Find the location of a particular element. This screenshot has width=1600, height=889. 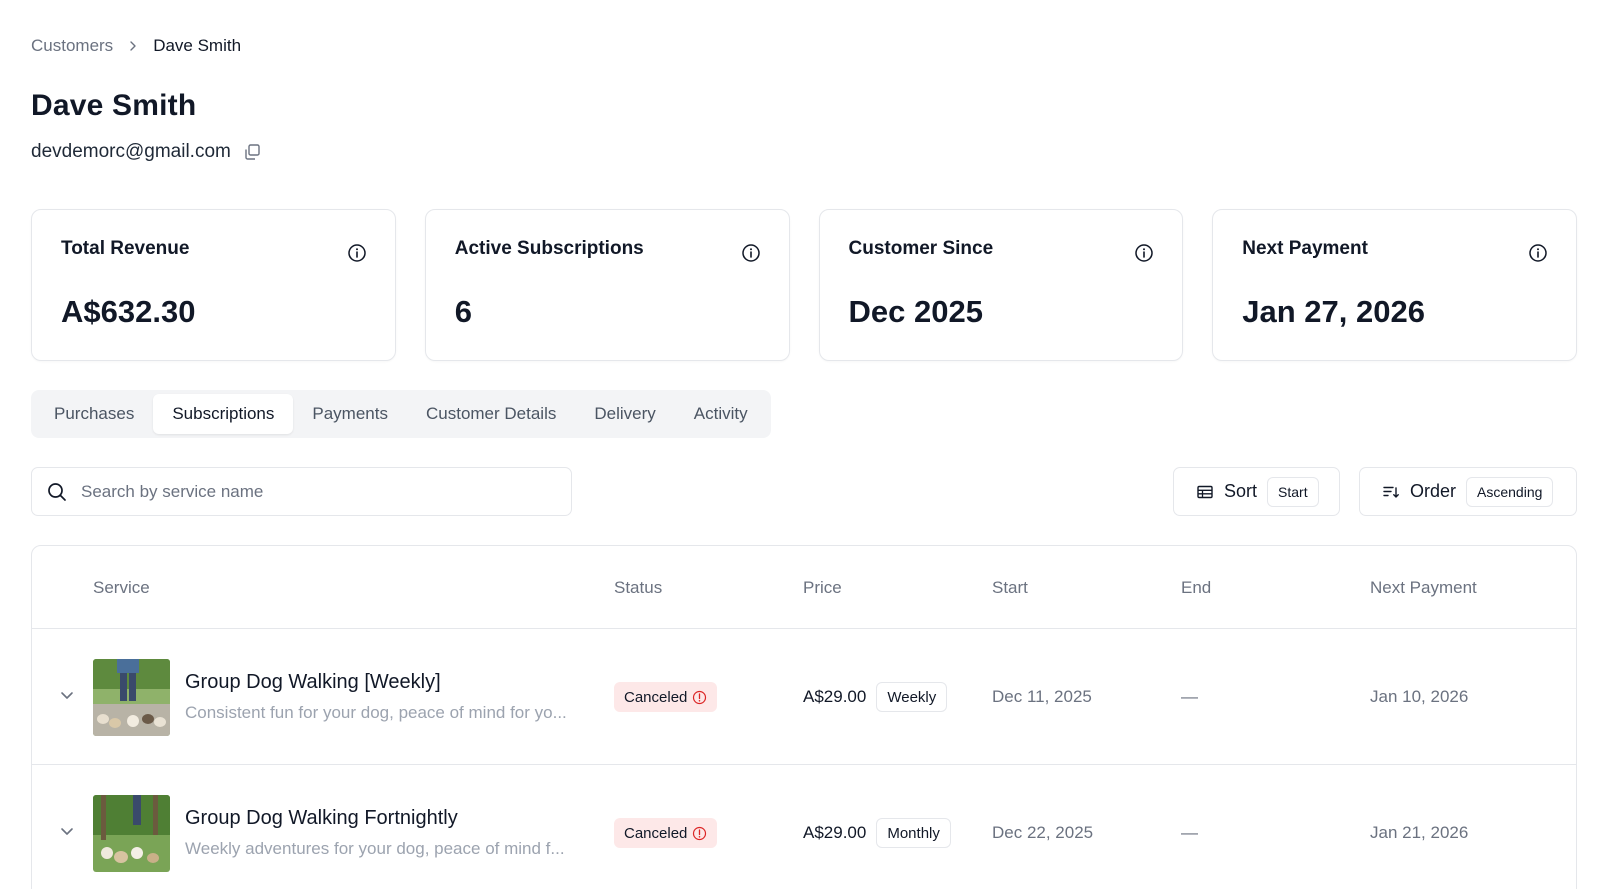

search-input is located at coordinates (311, 491).